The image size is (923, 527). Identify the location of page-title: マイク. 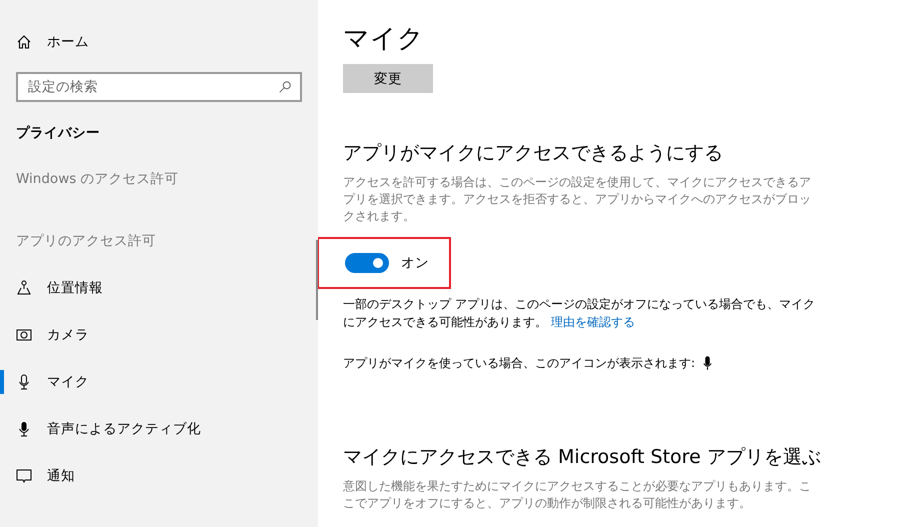
(384, 39).